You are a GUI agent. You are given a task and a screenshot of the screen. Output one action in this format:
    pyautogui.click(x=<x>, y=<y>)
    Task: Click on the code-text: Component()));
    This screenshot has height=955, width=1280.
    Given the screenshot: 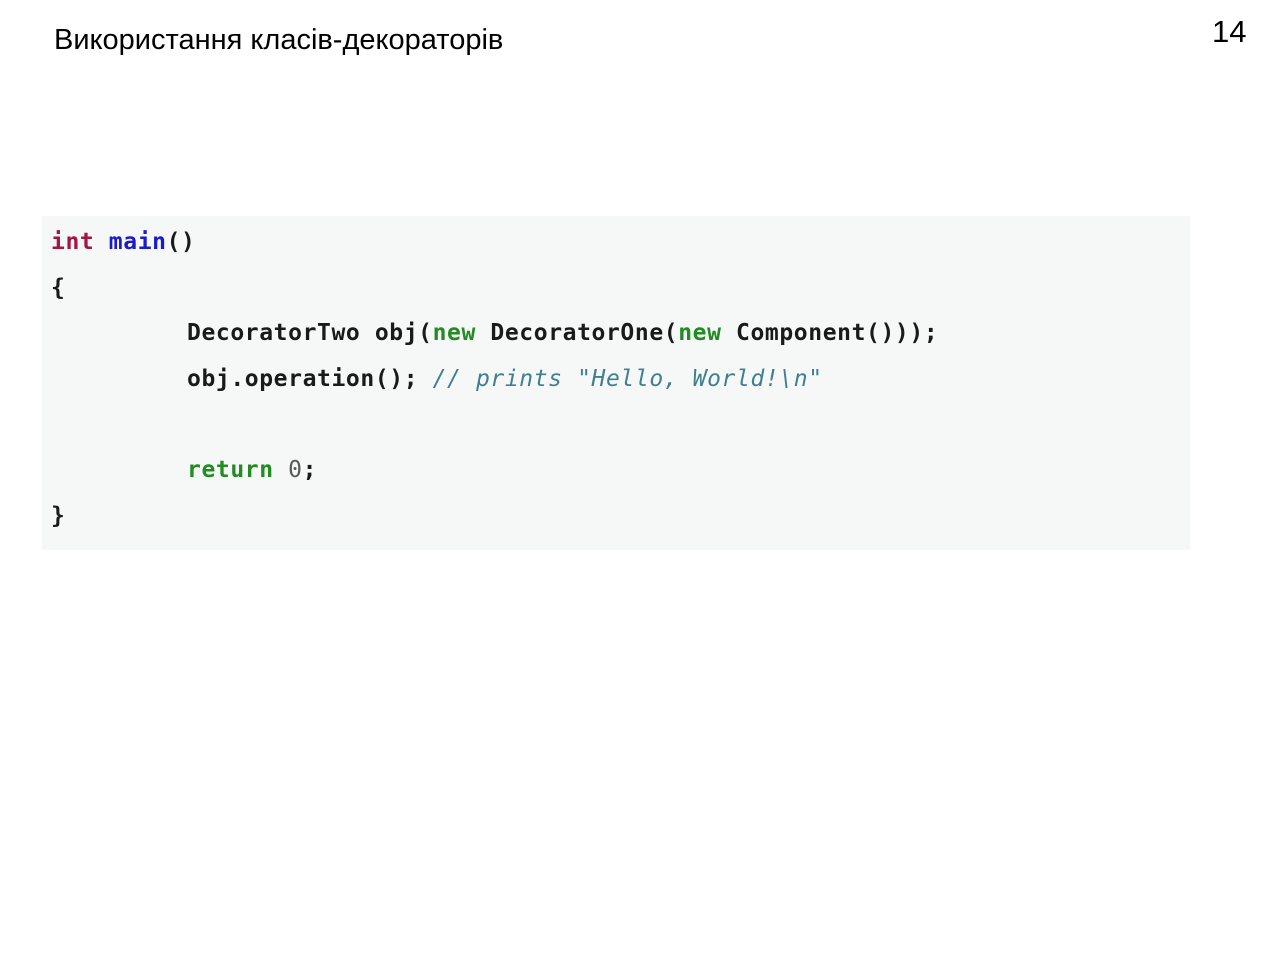 What is the action you would take?
    pyautogui.click(x=830, y=333)
    